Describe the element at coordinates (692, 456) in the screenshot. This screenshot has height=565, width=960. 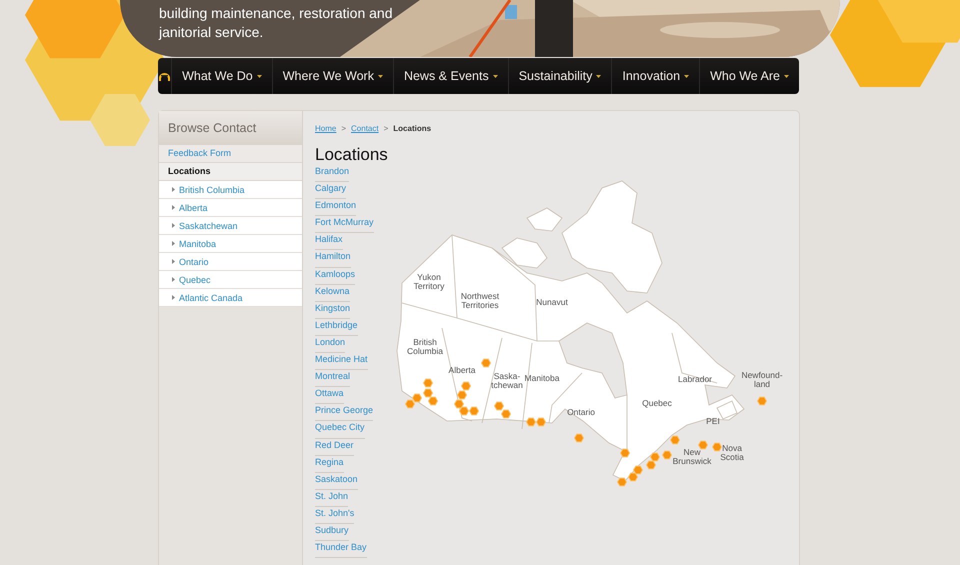
I see `region-label: New Brunswick` at that location.